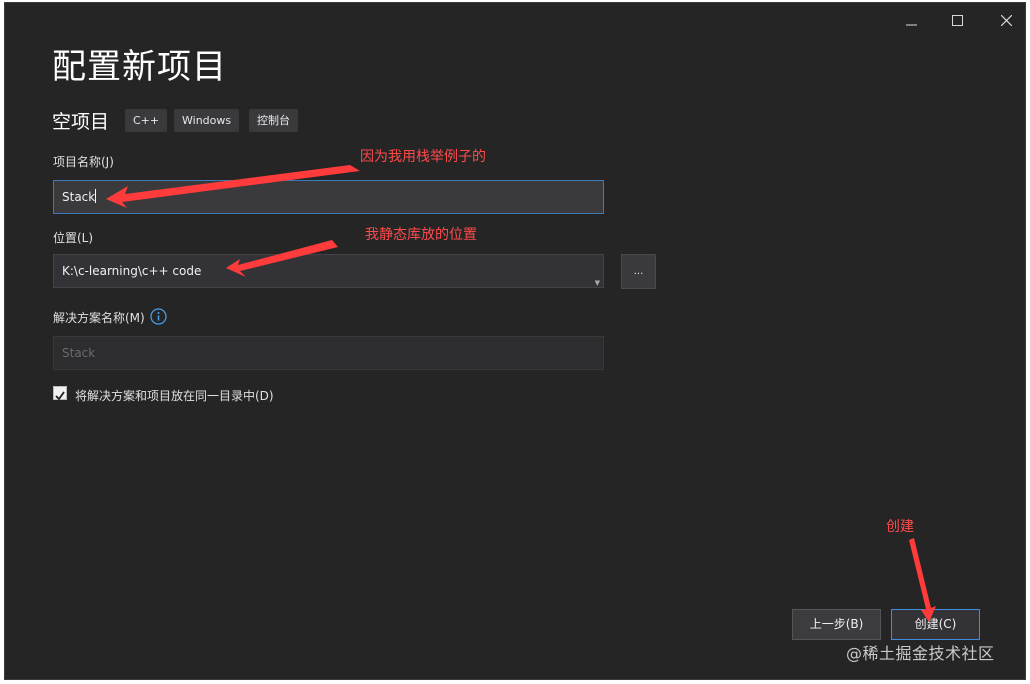 This screenshot has height=684, width=1030. Describe the element at coordinates (282, 258) in the screenshot. I see `arrow-to-location` at that location.